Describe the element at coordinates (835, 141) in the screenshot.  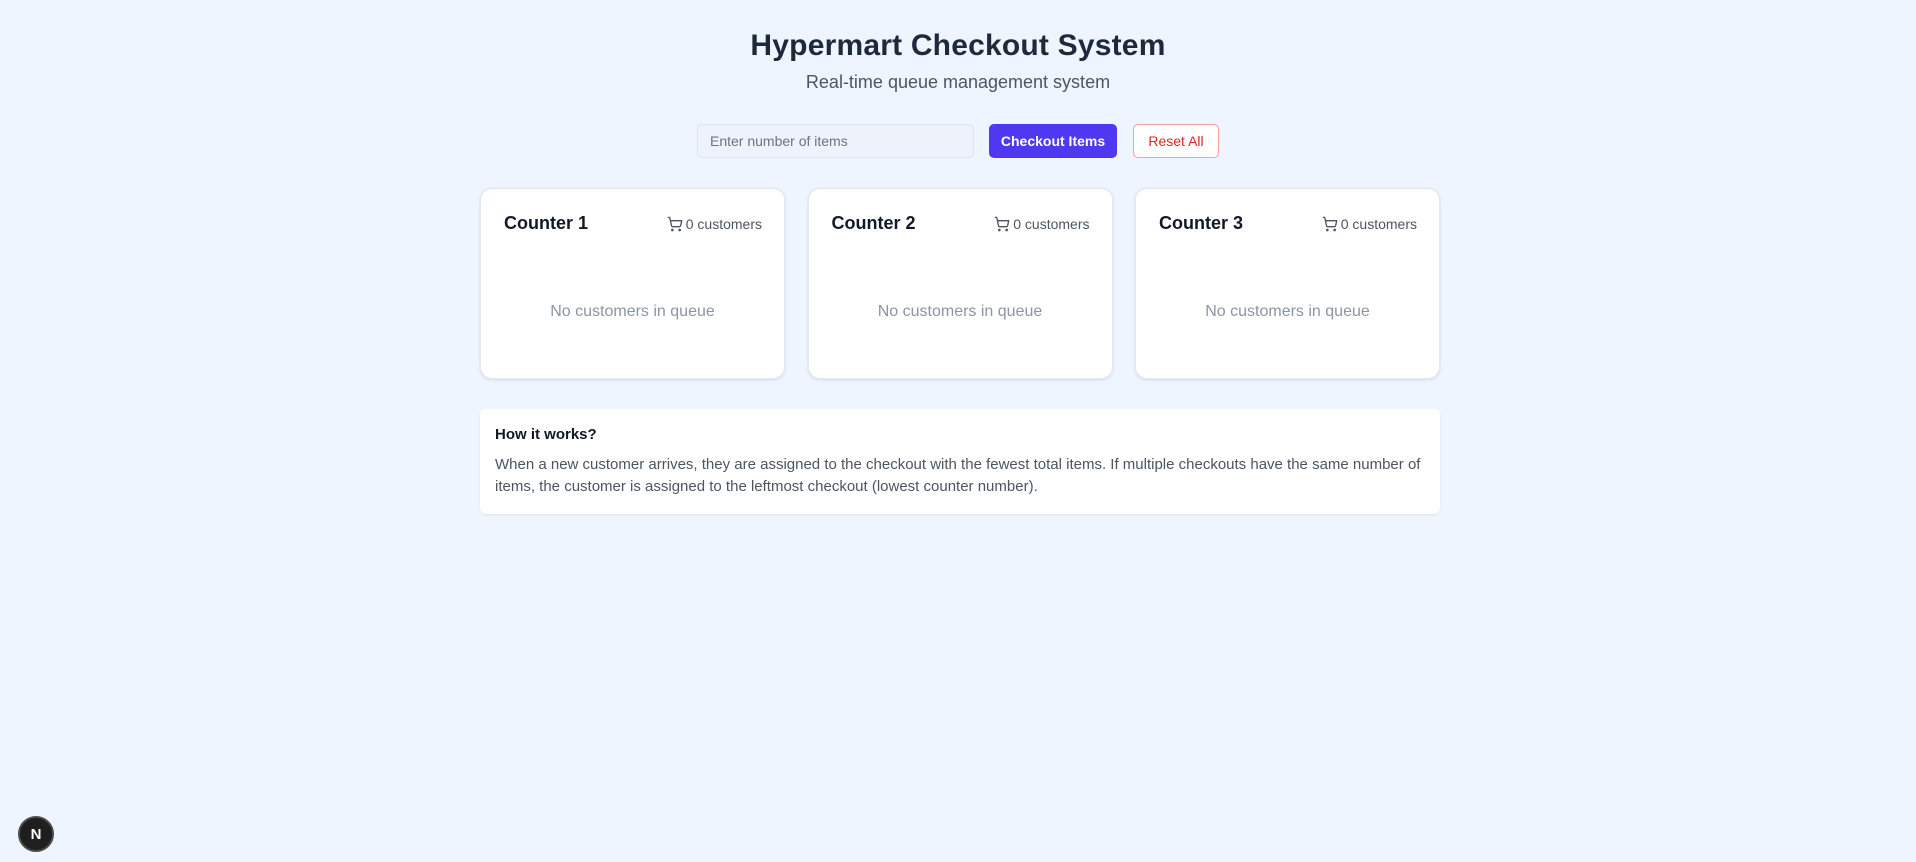
I see `items-count-input` at that location.